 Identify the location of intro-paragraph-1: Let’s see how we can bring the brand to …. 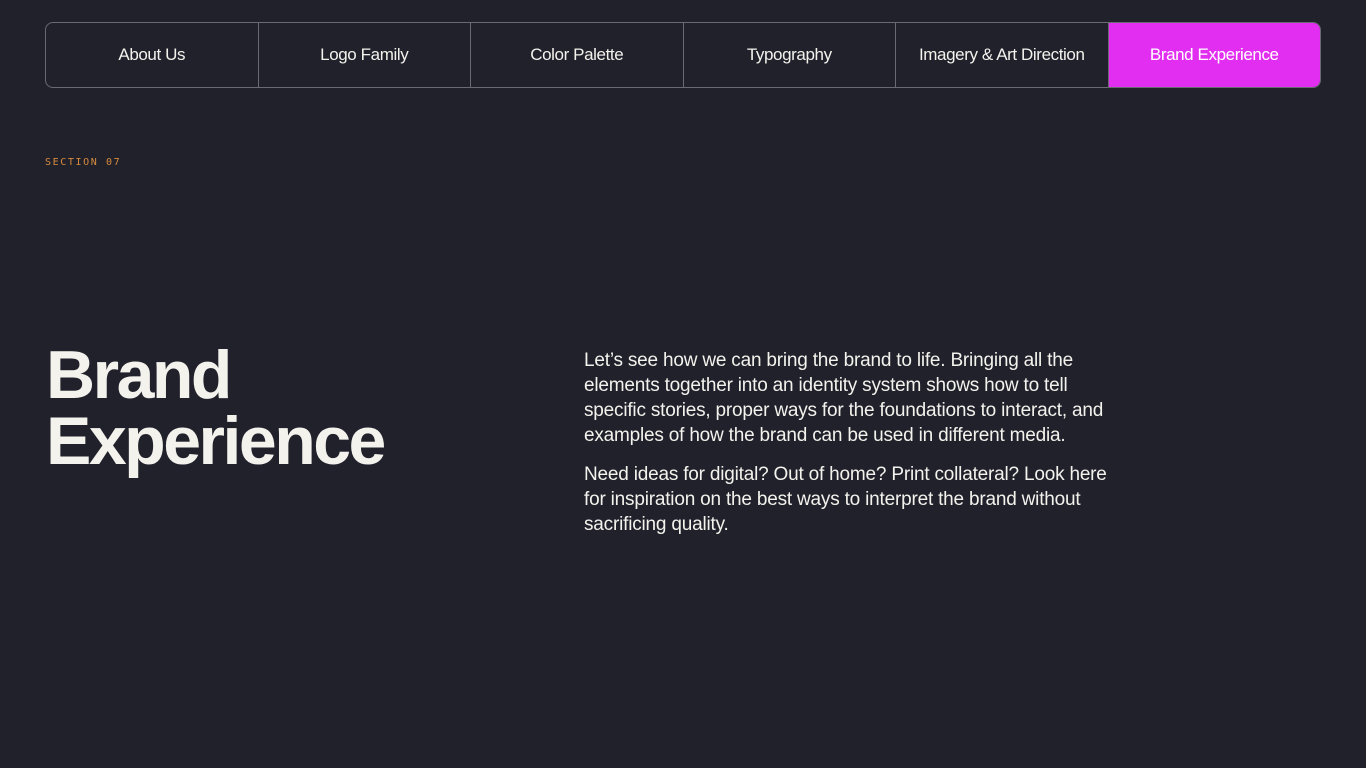
(844, 398).